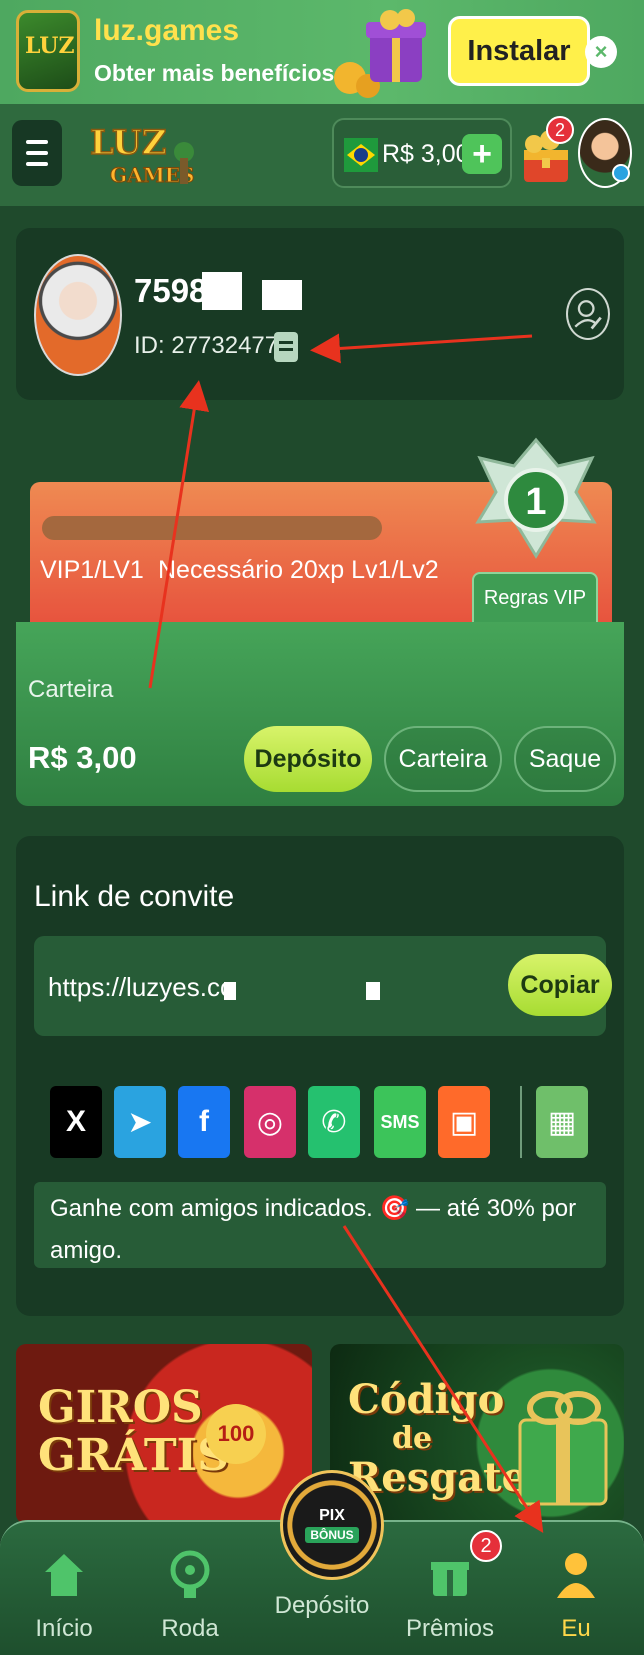  Describe the element at coordinates (334, 1122) in the screenshot. I see `whatsapp-icon: ✆` at that location.